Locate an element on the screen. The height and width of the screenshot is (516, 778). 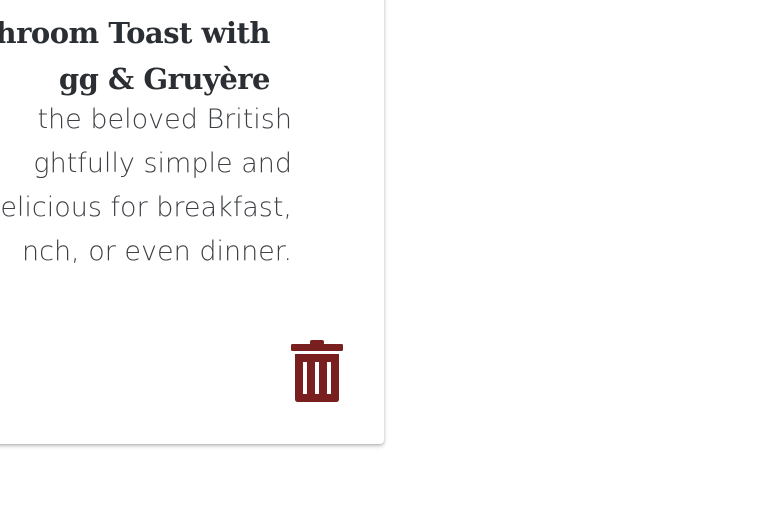
recipe-description-line: ghtfully simple and is located at coordinates (162, 163).